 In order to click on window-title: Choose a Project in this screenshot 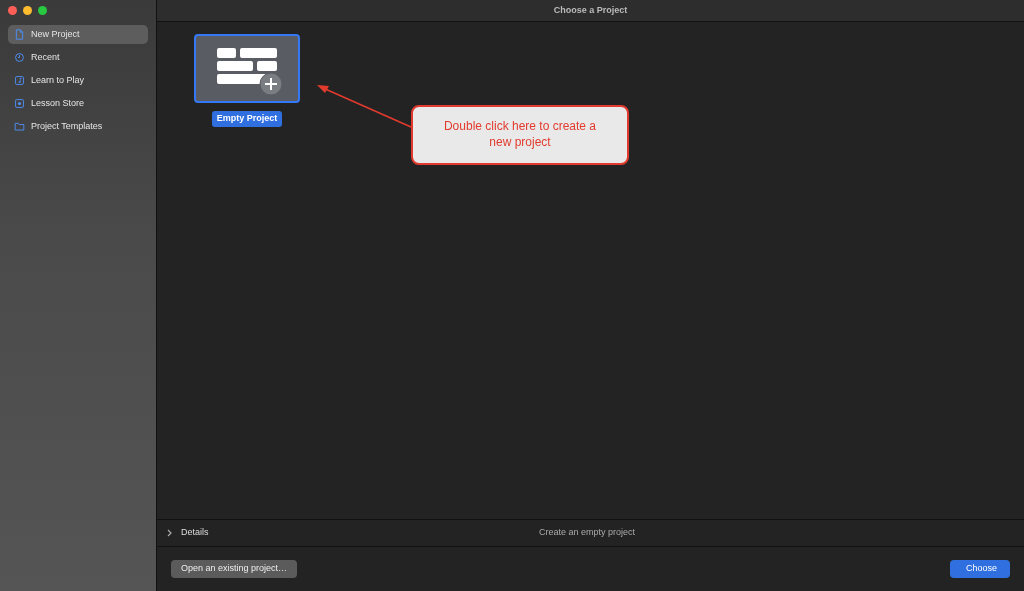, I will do `click(590, 10)`.